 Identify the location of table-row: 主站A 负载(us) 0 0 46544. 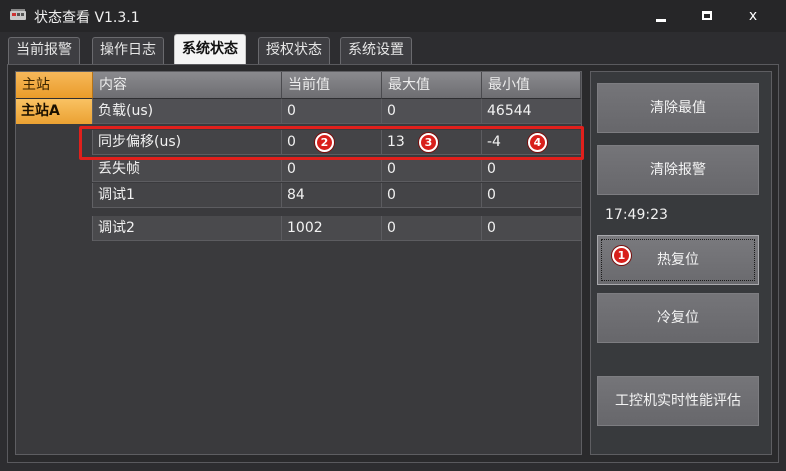
(298, 111).